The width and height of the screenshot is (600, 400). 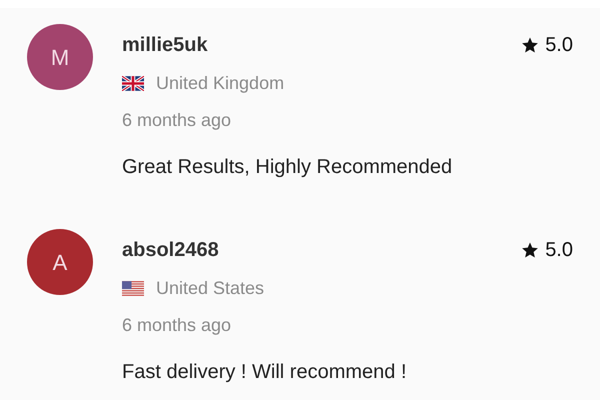 What do you see at coordinates (165, 45) in the screenshot?
I see `username: millie5uk` at bounding box center [165, 45].